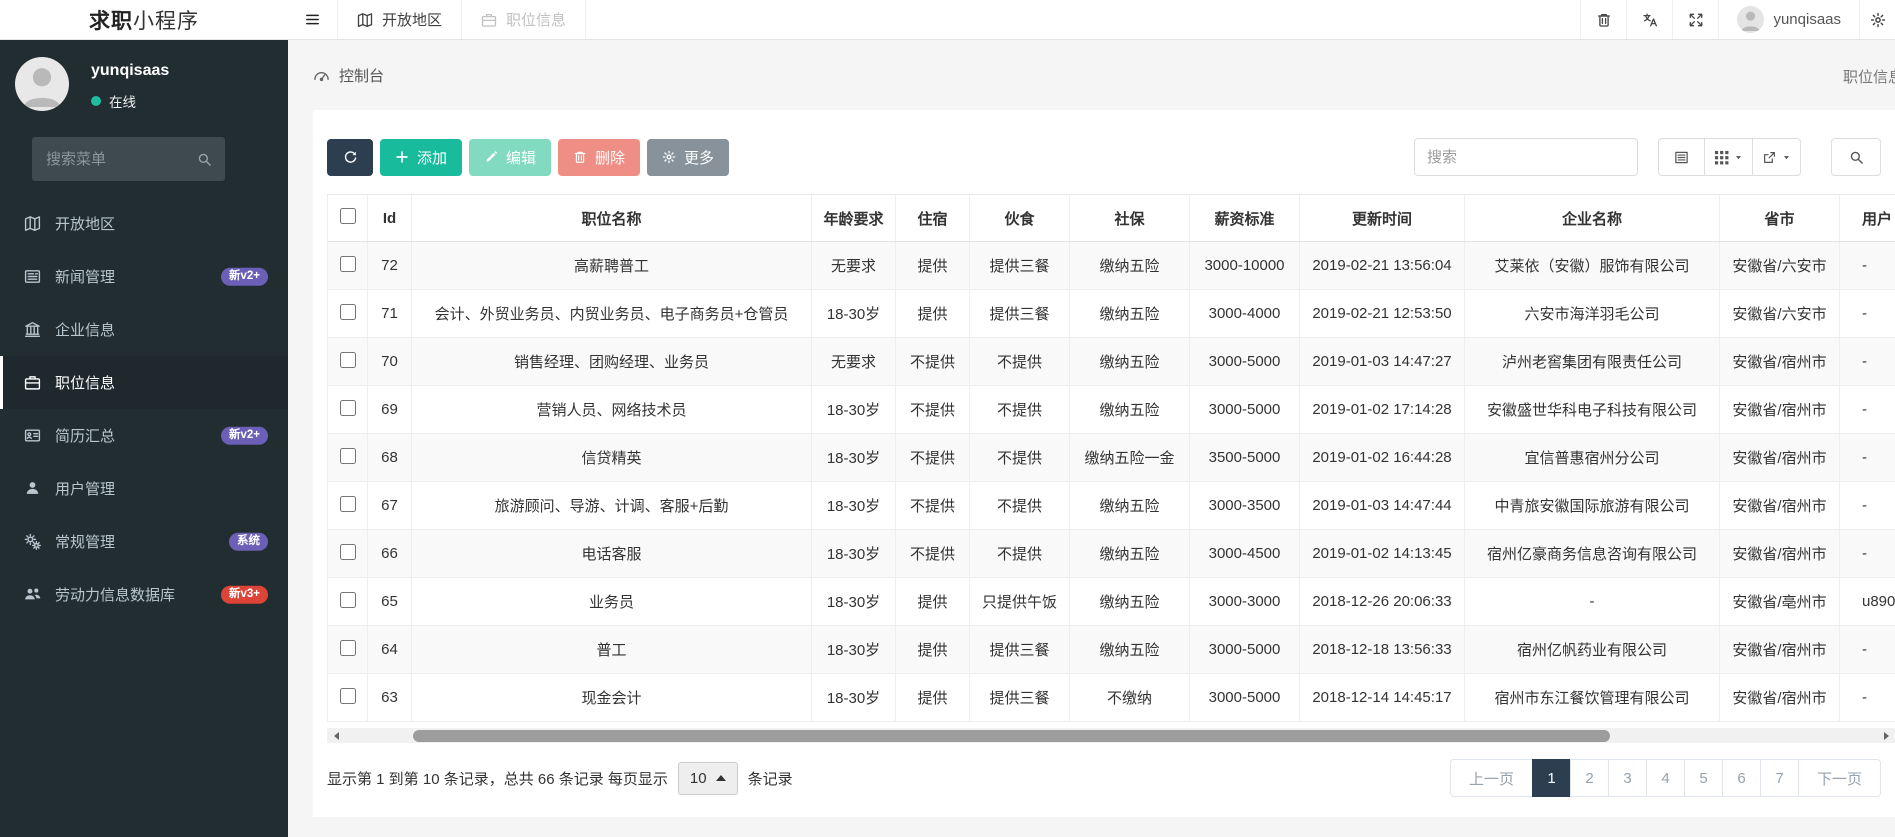 The height and width of the screenshot is (837, 1895). I want to click on fullscreen-button, so click(1695, 19).